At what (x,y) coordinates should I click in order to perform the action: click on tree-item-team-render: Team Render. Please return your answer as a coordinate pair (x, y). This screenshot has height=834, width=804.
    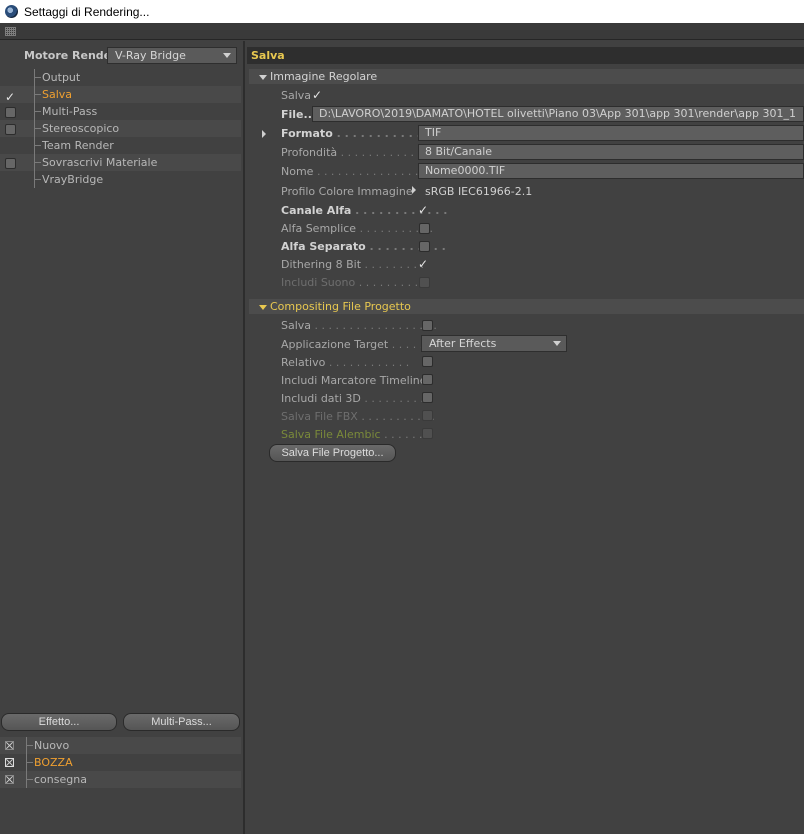
    Looking at the image, I should click on (120, 145).